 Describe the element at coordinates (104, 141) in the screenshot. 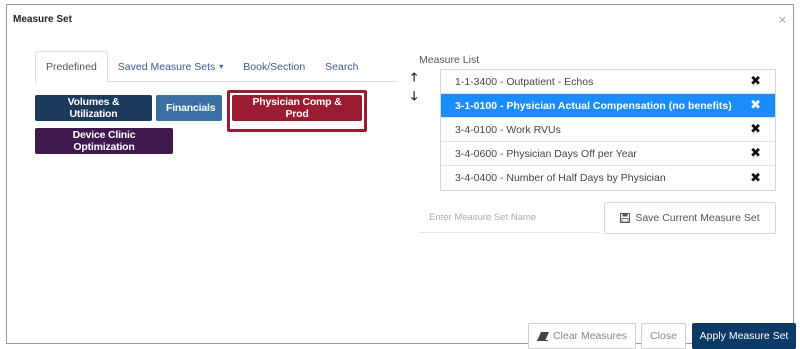

I see `category-device-clinic-optimization-button: Device Clinic Optimization` at that location.